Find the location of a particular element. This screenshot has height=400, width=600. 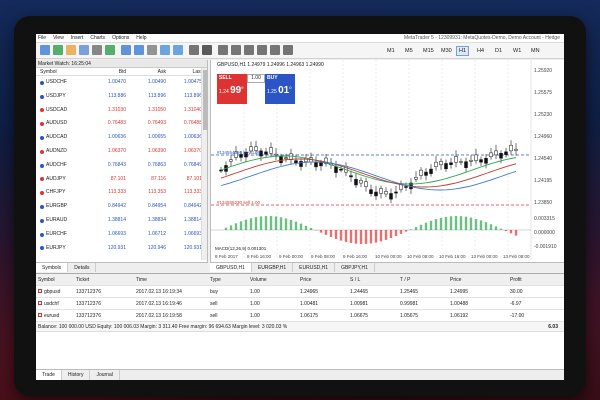

trade-col-8: Price is located at coordinates (478, 279).